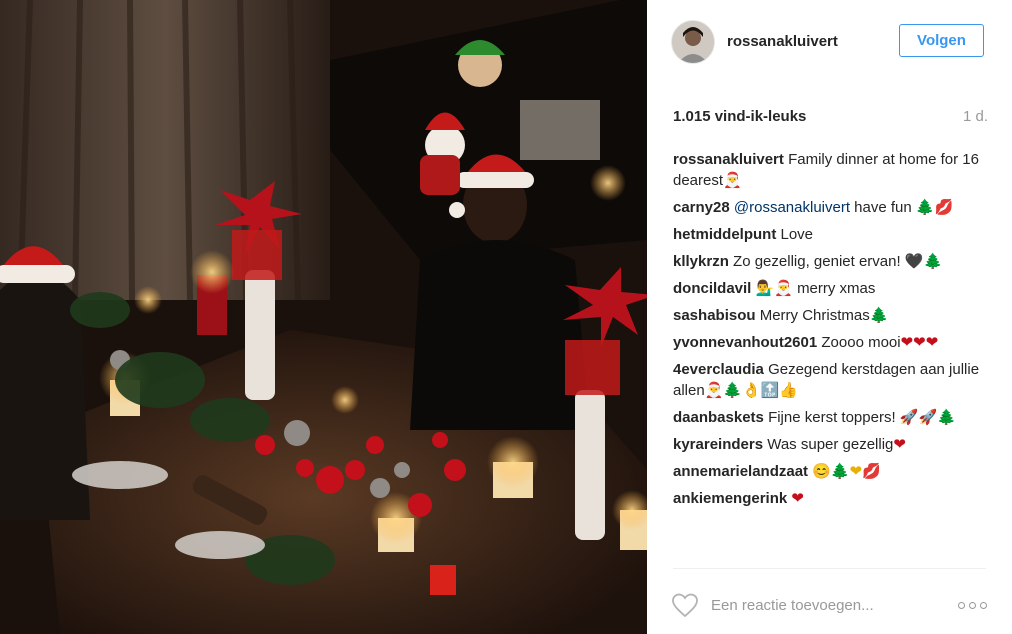  What do you see at coordinates (718, 444) in the screenshot?
I see `comment-username: kyrareinders` at bounding box center [718, 444].